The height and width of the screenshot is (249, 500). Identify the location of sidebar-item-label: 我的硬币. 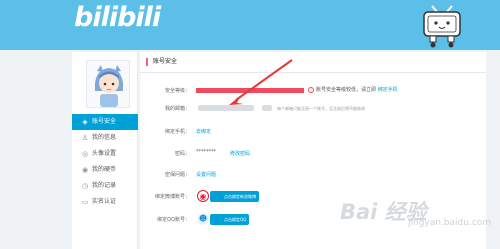
(104, 169).